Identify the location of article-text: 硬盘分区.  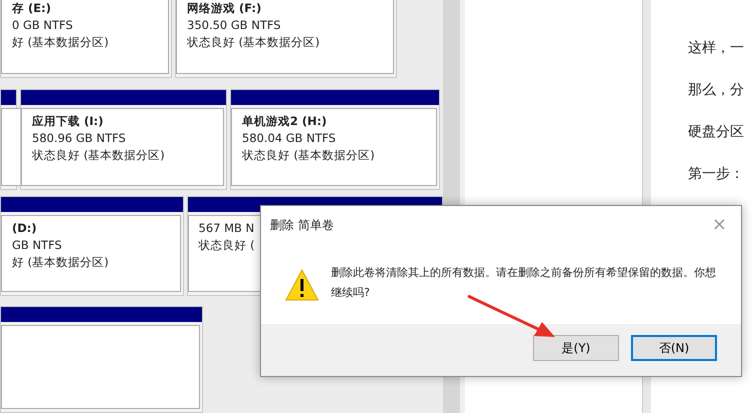
(716, 132).